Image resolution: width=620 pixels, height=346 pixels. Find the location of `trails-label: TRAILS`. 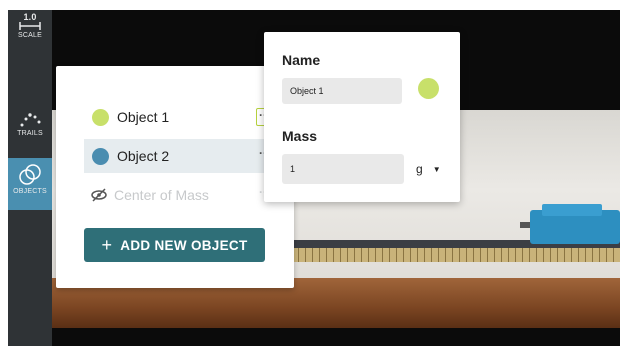

trails-label: TRAILS is located at coordinates (30, 133).